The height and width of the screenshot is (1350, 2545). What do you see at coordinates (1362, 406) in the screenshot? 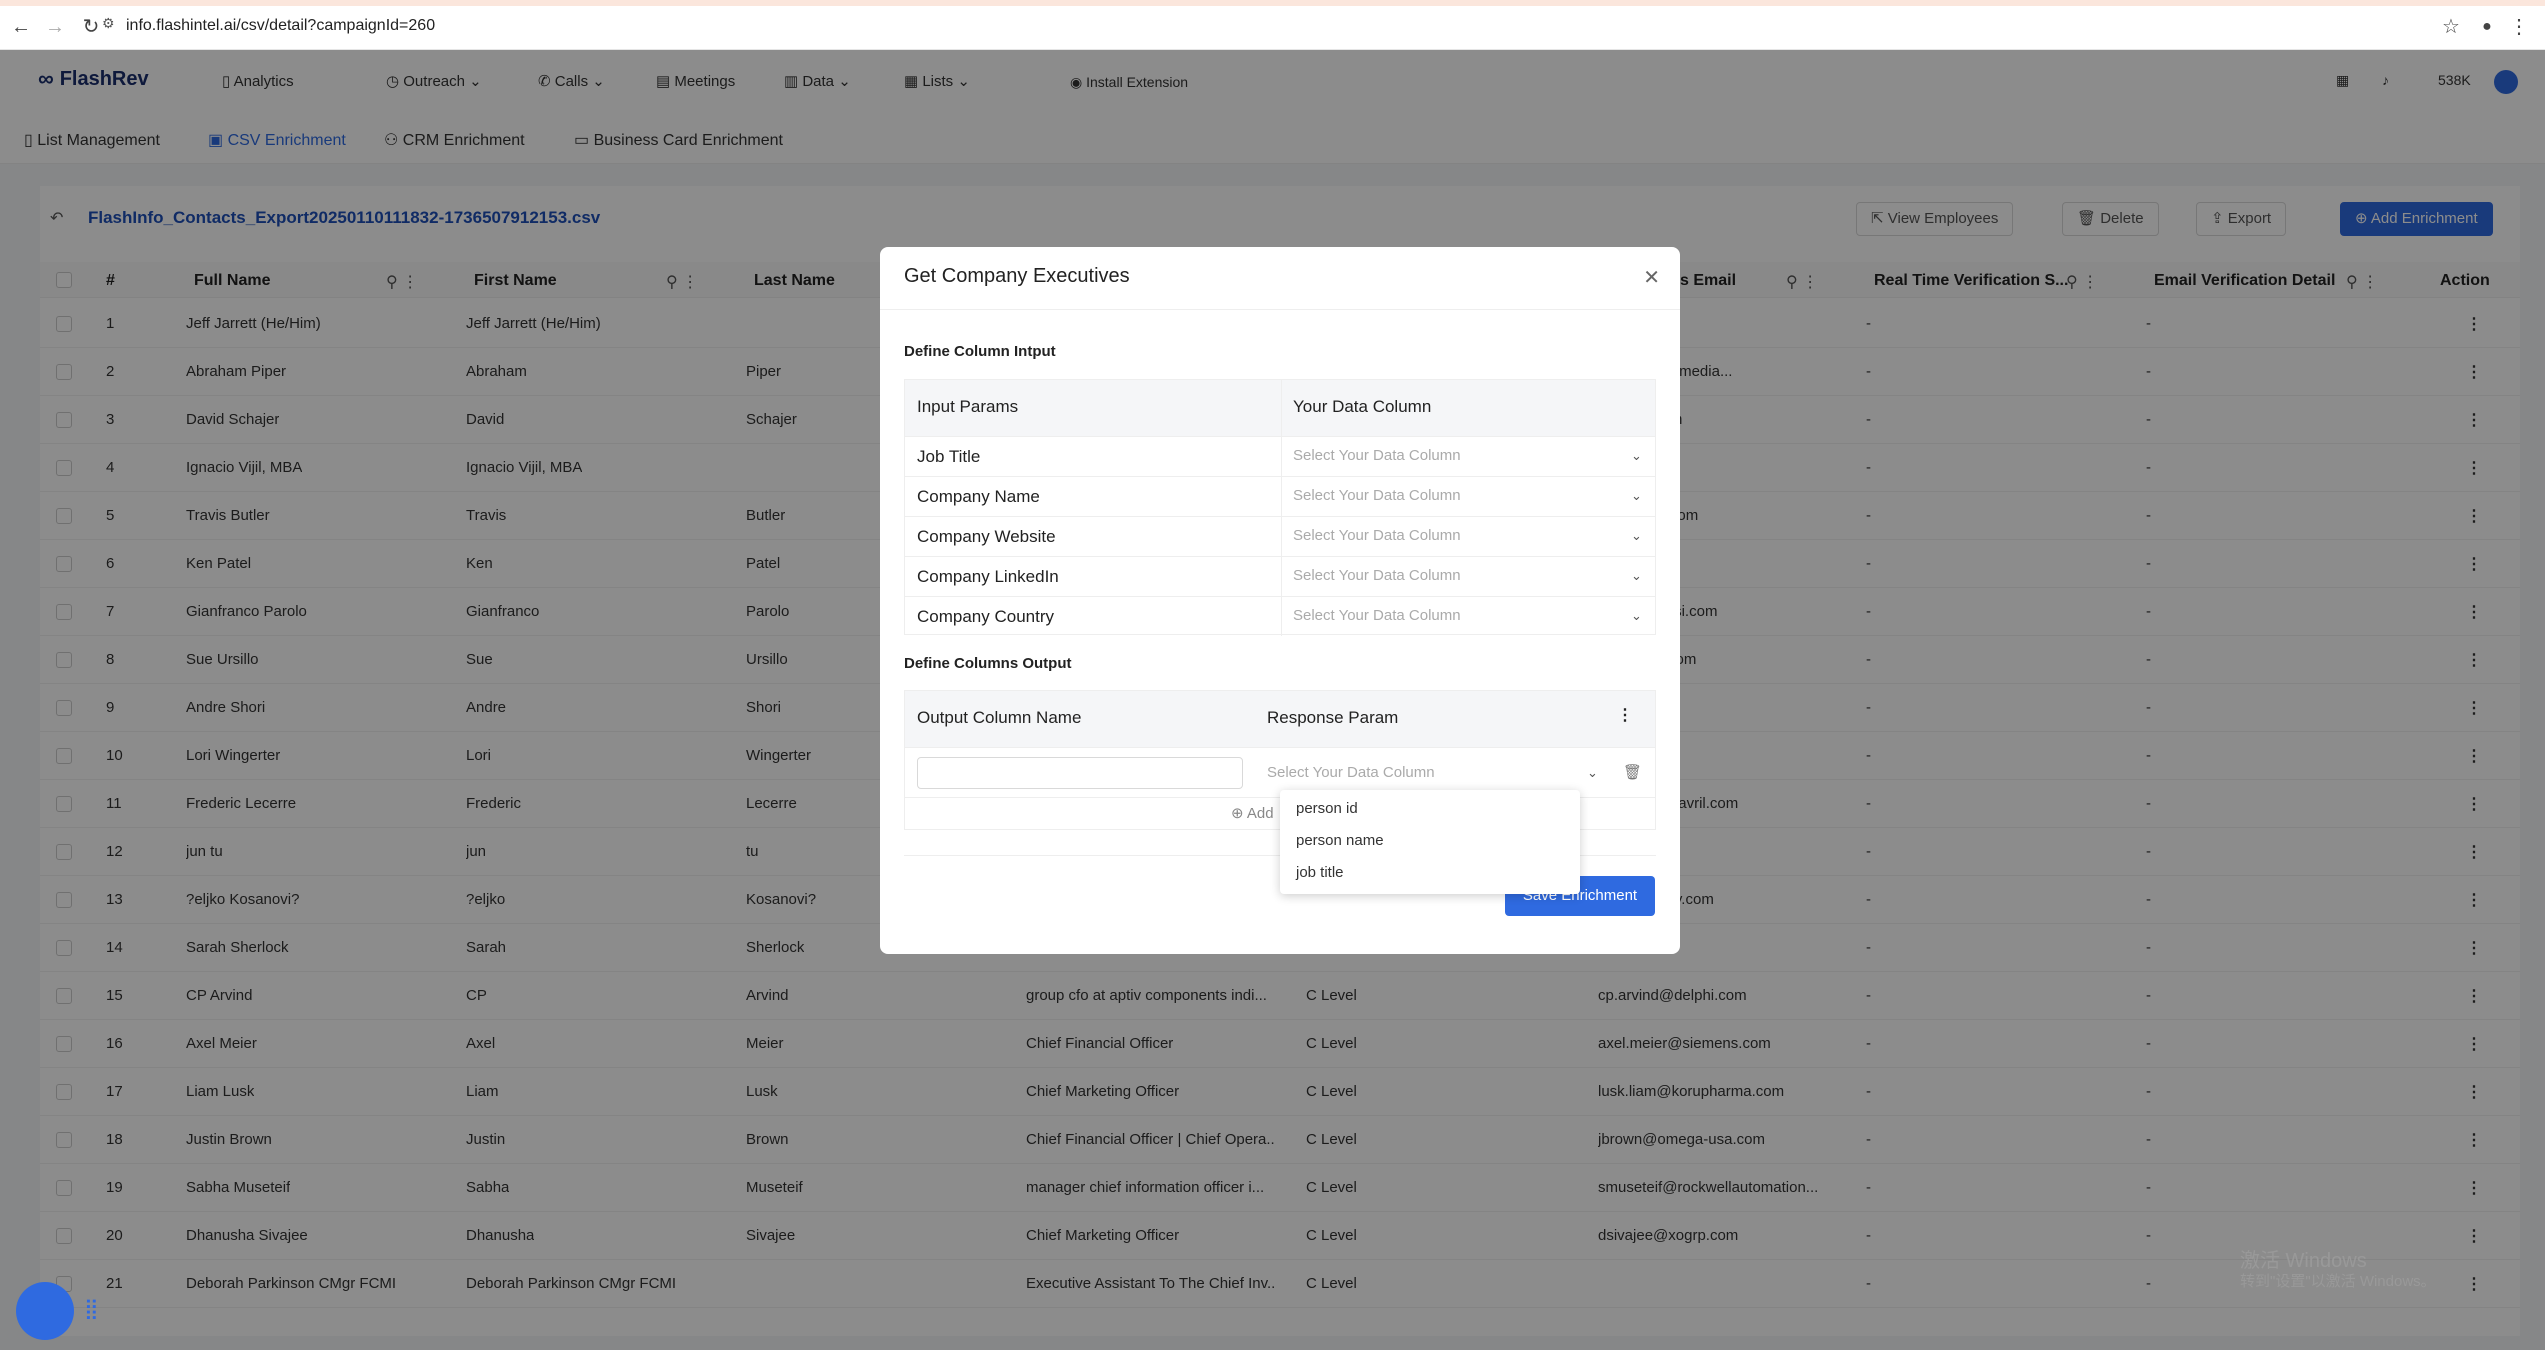
I see `data-column-header: Your Data Column` at bounding box center [1362, 406].